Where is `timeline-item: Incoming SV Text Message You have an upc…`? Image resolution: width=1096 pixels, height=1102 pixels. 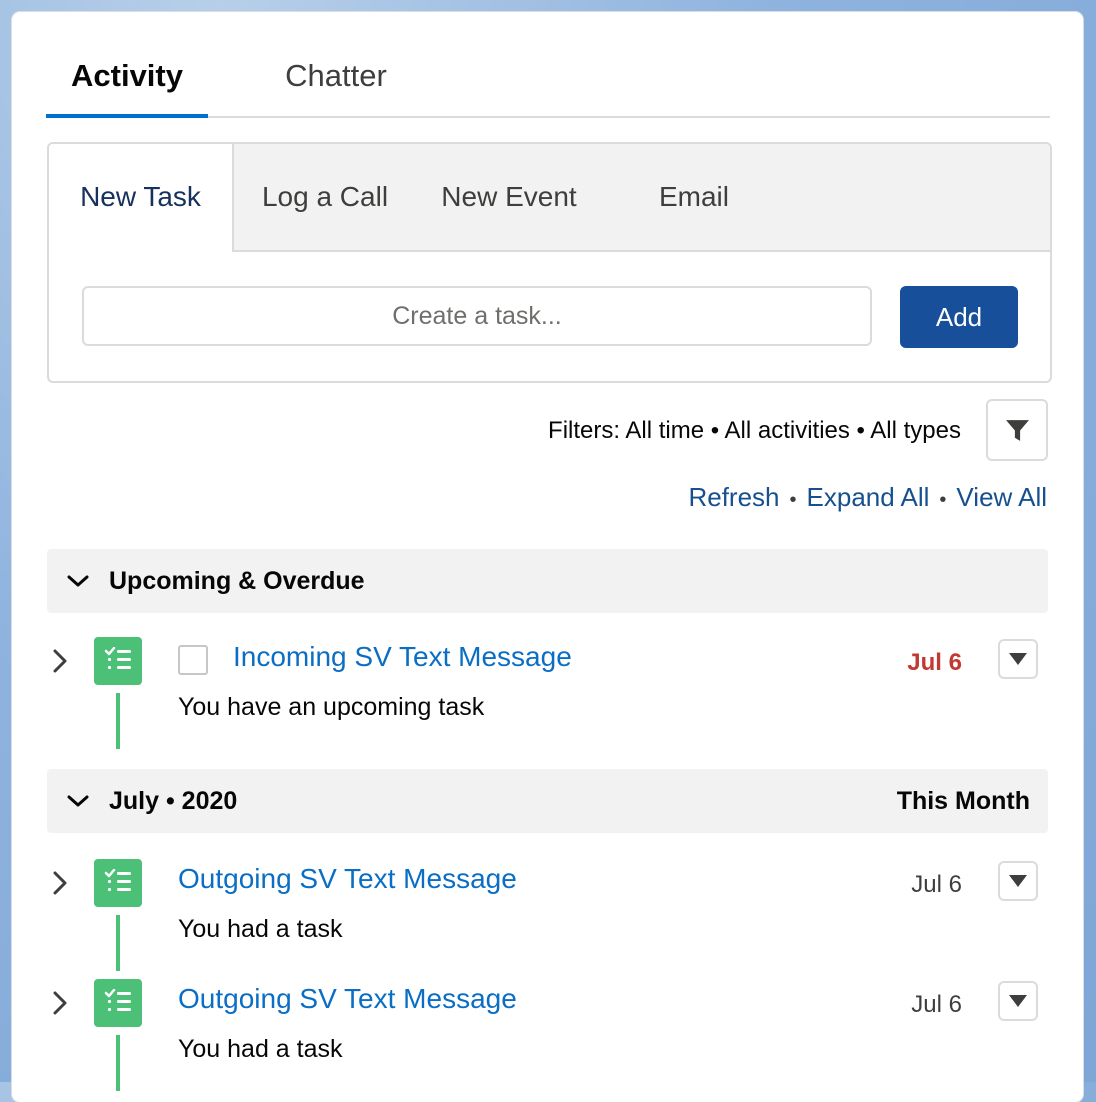 timeline-item: Incoming SV Text Message You have an upc… is located at coordinates (547, 697).